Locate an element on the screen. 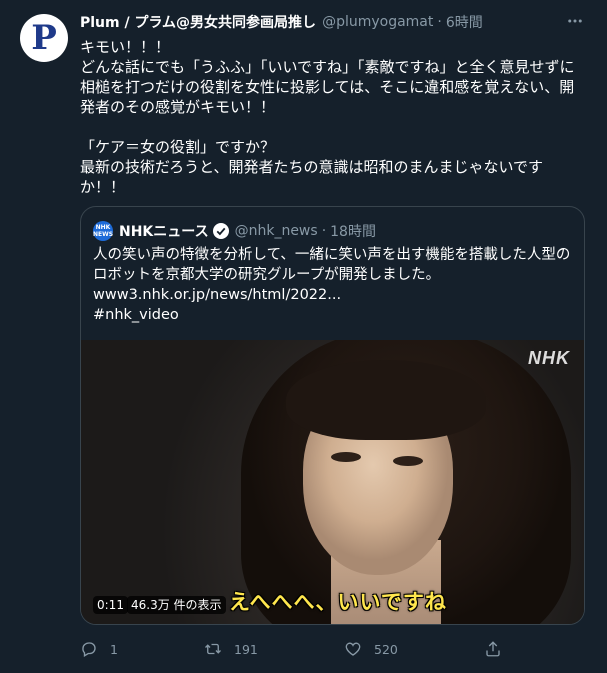 The height and width of the screenshot is (673, 607). reply-icon is located at coordinates (89, 649).